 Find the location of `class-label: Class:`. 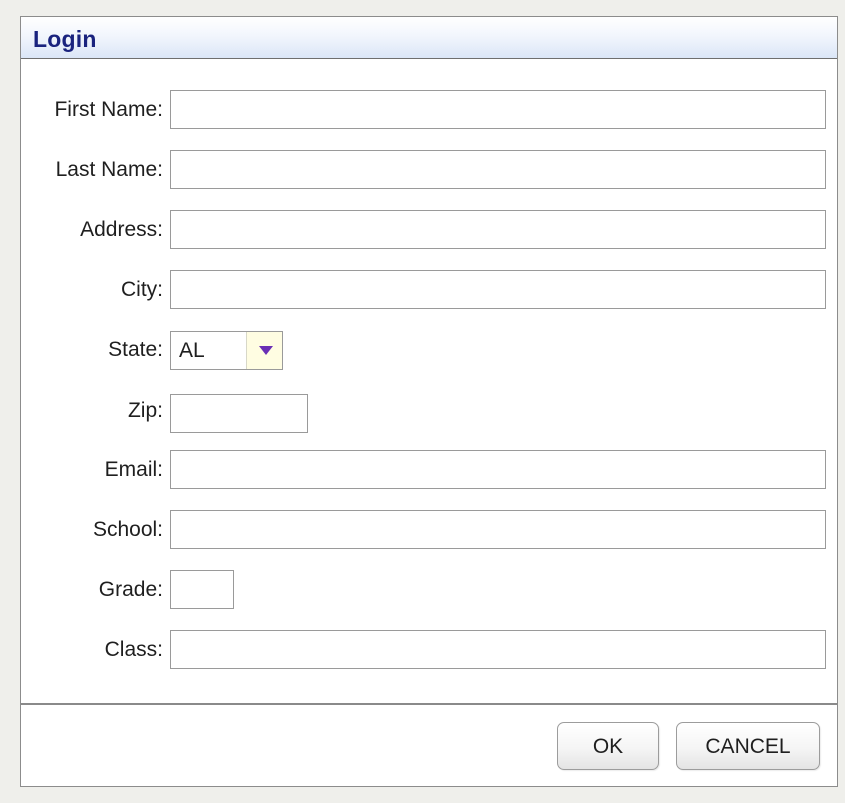

class-label: Class: is located at coordinates (133, 649).